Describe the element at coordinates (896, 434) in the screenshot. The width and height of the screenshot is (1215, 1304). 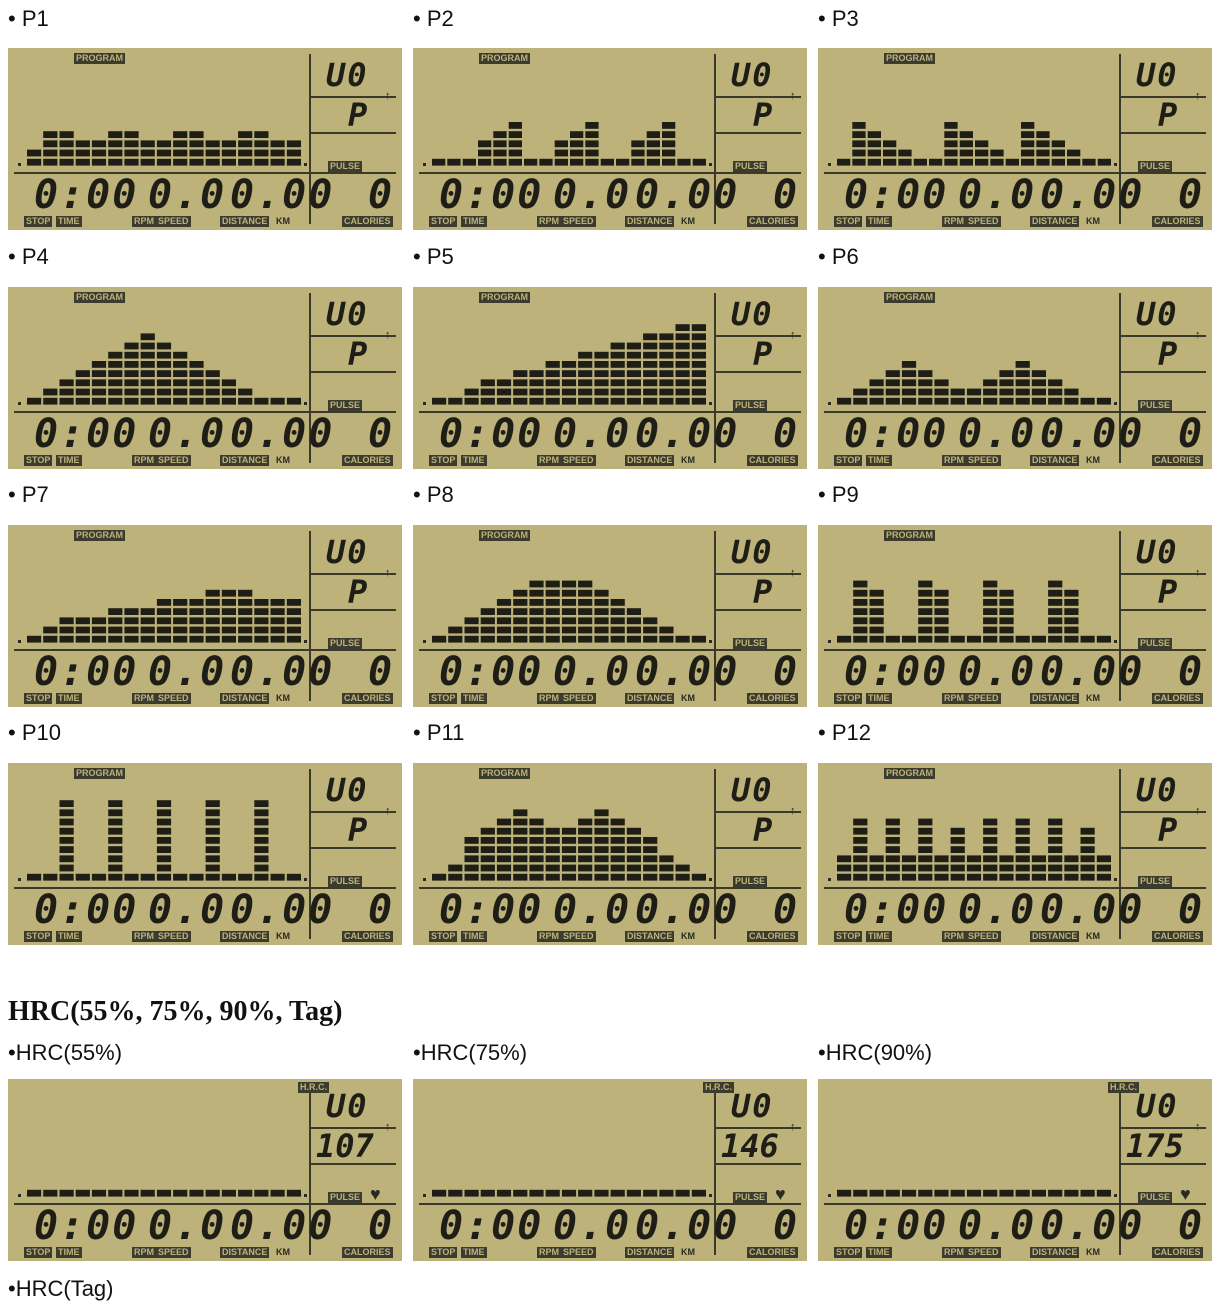
I see `time-display: 0:00` at that location.